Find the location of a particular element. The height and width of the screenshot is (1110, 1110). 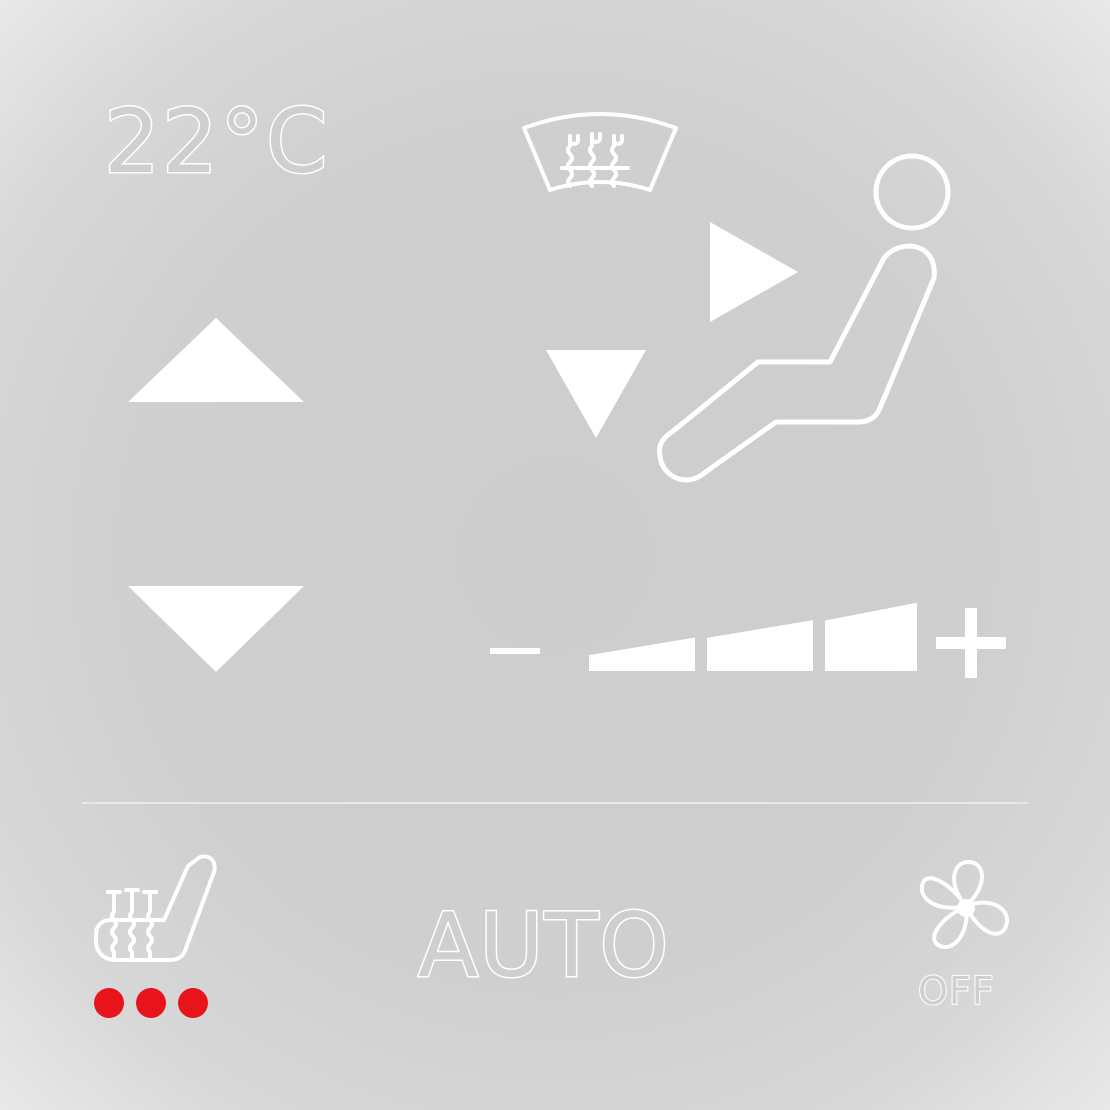

temp-down-button is located at coordinates (216, 629).